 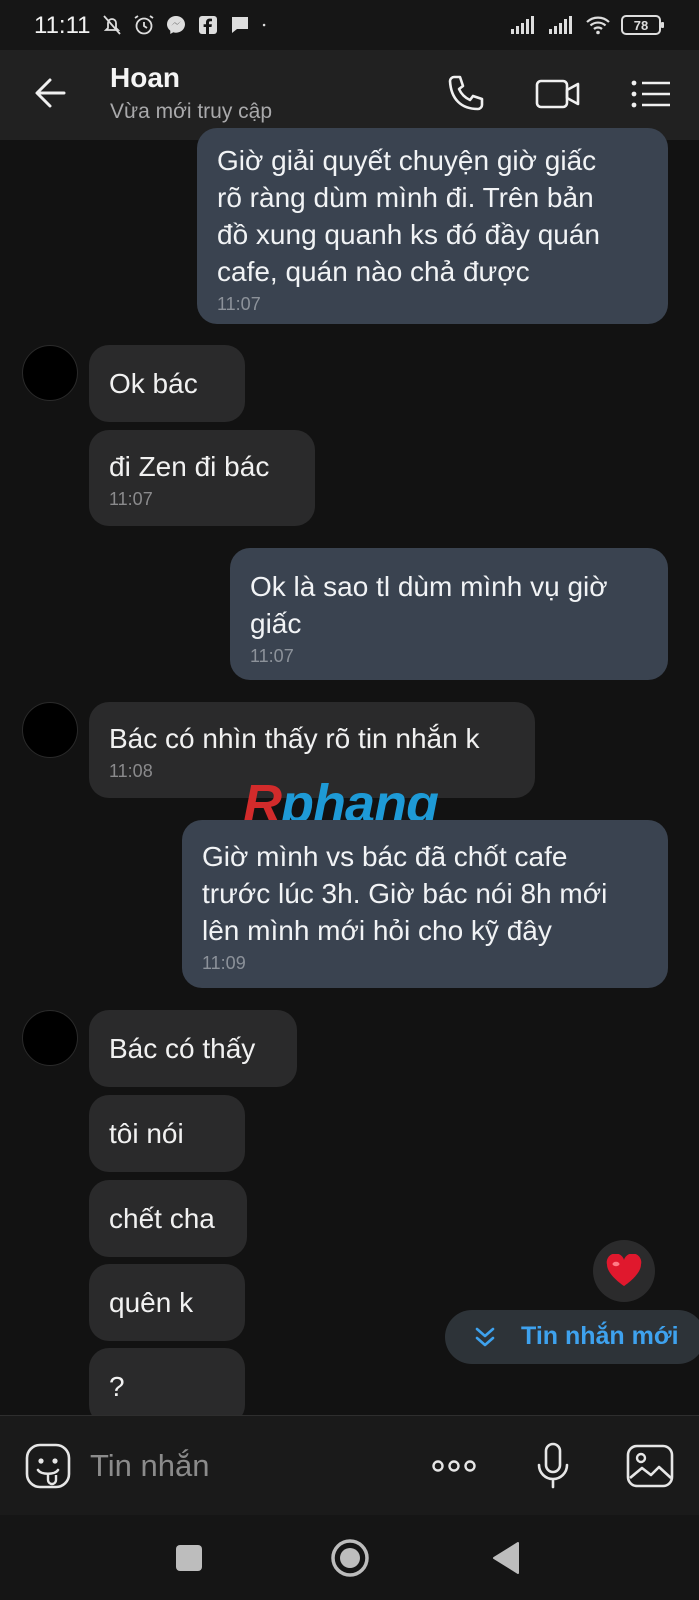 I want to click on message-bubble-incoming: Ok bác, so click(x=167, y=383).